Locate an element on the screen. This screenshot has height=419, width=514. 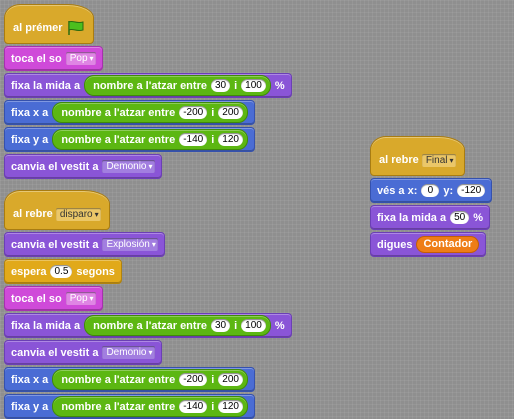
x-input: 0 is located at coordinates (430, 190).